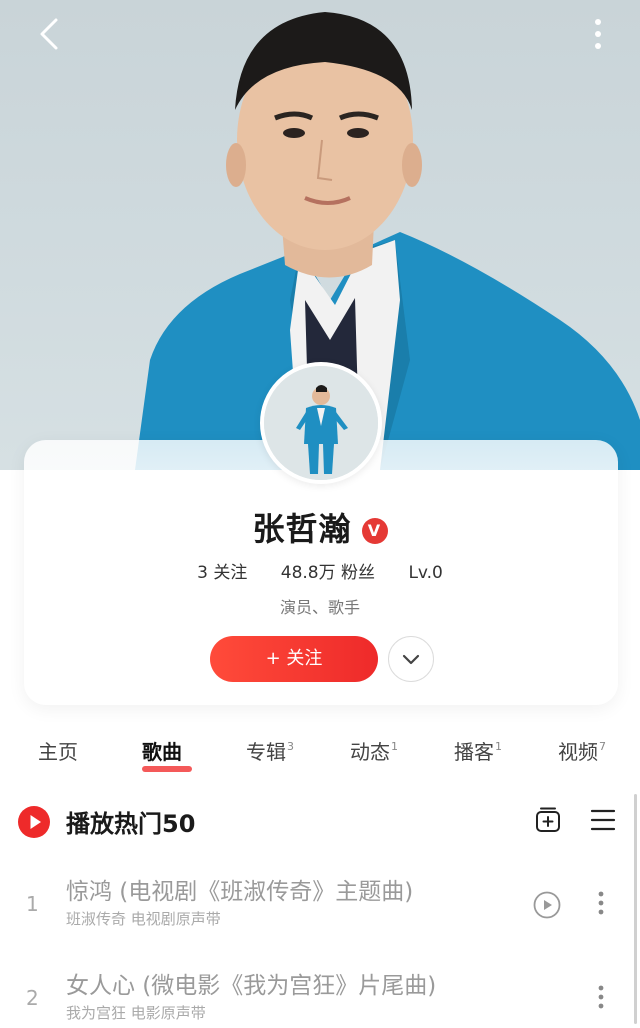 The height and width of the screenshot is (1028, 640). I want to click on tab-podcast: 播客1, so click(478, 750).